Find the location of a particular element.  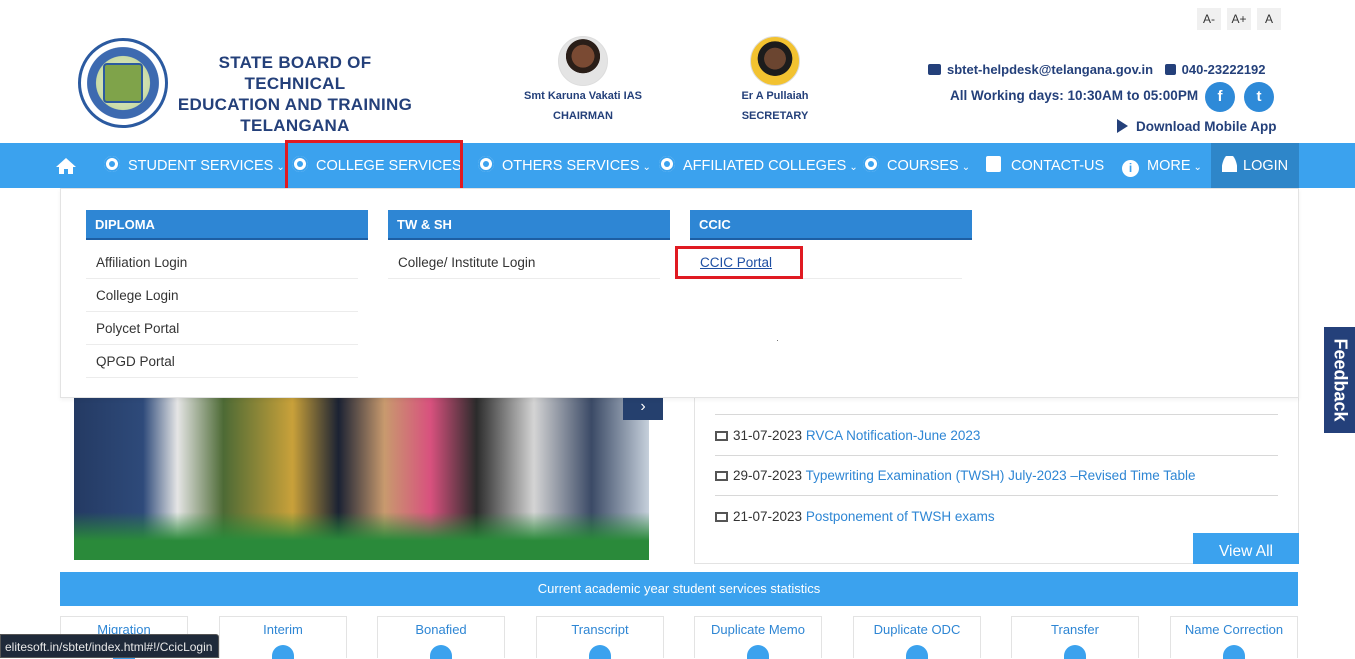

chairman-name: Smt Karuna Vakati IAS is located at coordinates (583, 96).